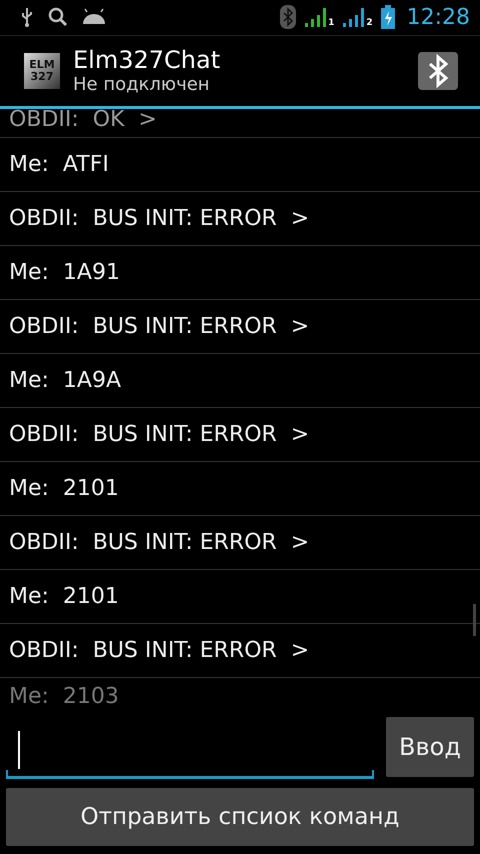 The width and height of the screenshot is (480, 854). I want to click on chat-message: Me: 1A91, so click(64, 272).